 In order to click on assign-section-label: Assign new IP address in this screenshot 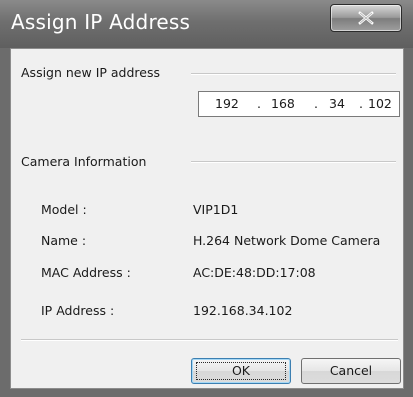, I will do `click(90, 72)`.